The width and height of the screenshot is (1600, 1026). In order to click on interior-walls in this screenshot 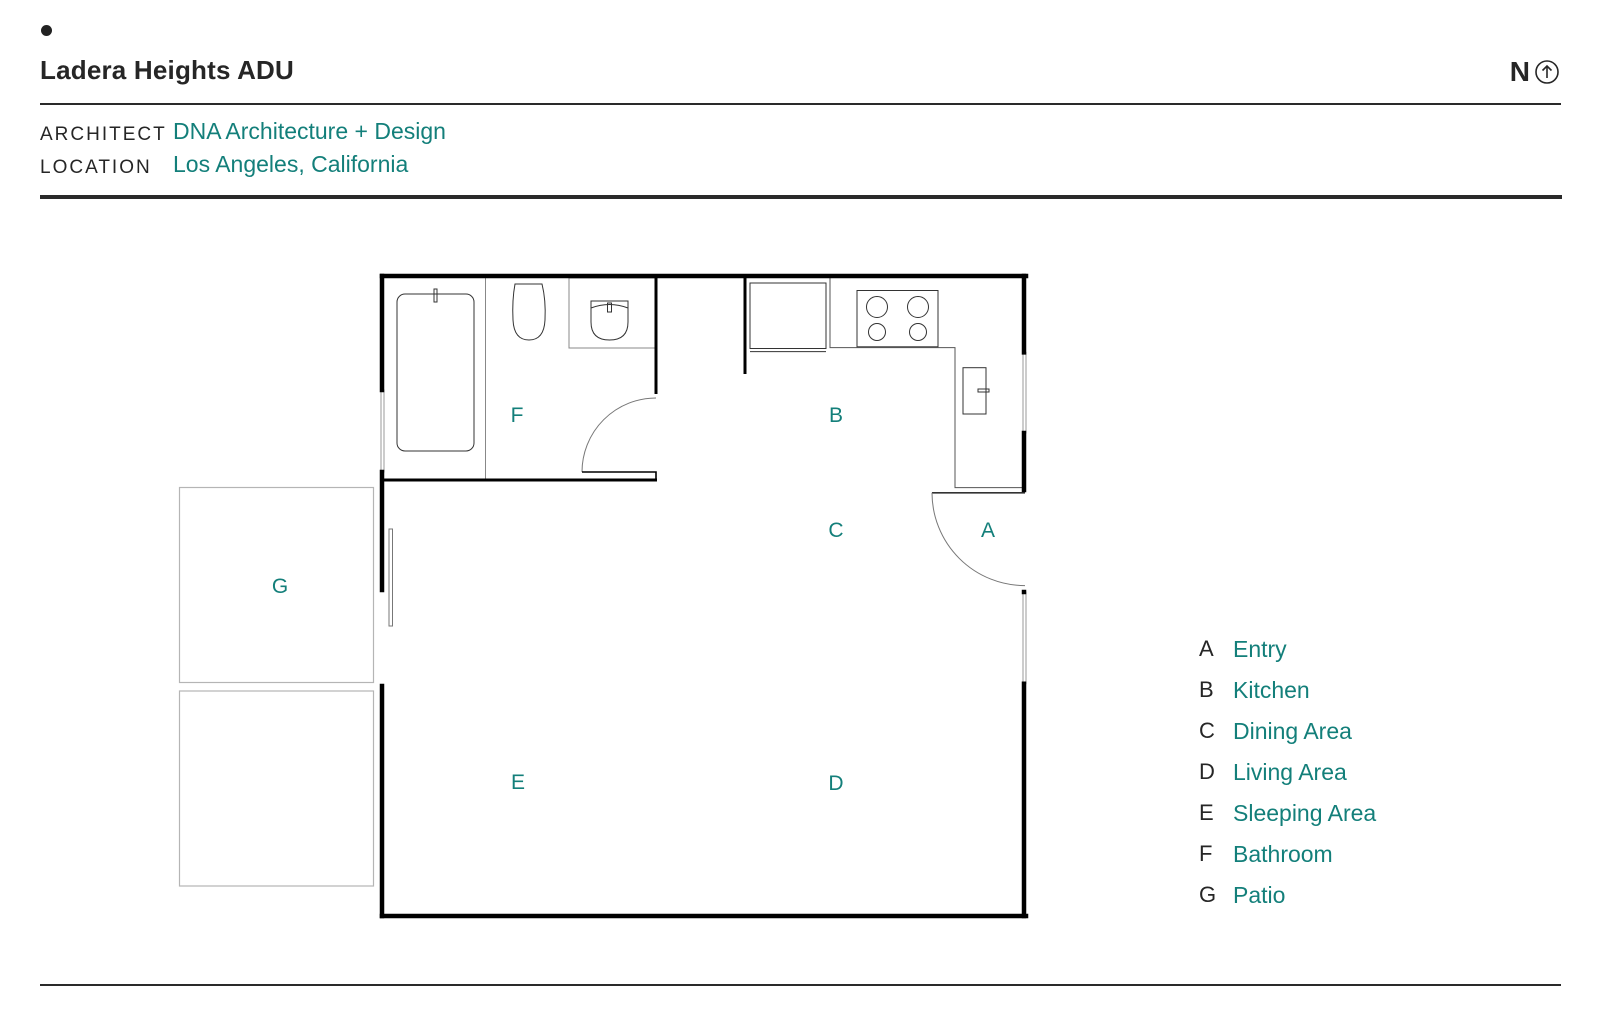, I will do `click(564, 379)`.